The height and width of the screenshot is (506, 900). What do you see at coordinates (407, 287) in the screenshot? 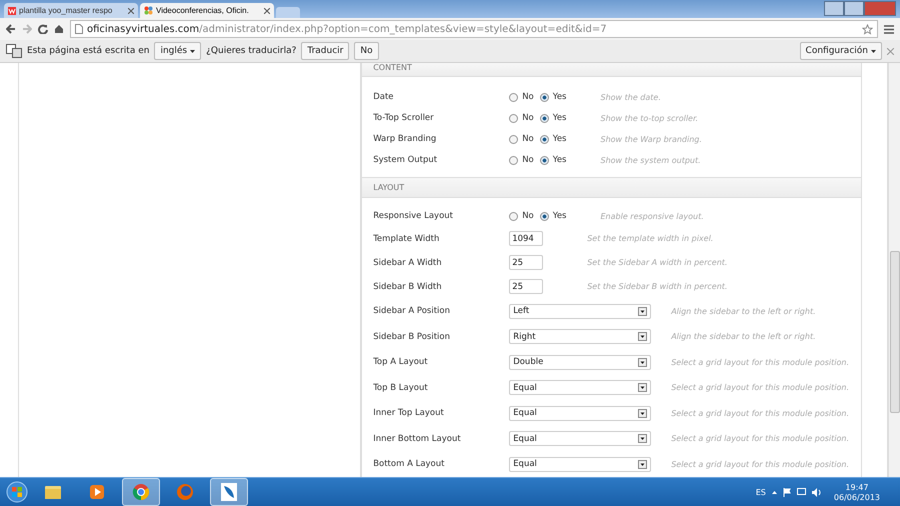
I see `field-label: Sidebar B Width` at bounding box center [407, 287].